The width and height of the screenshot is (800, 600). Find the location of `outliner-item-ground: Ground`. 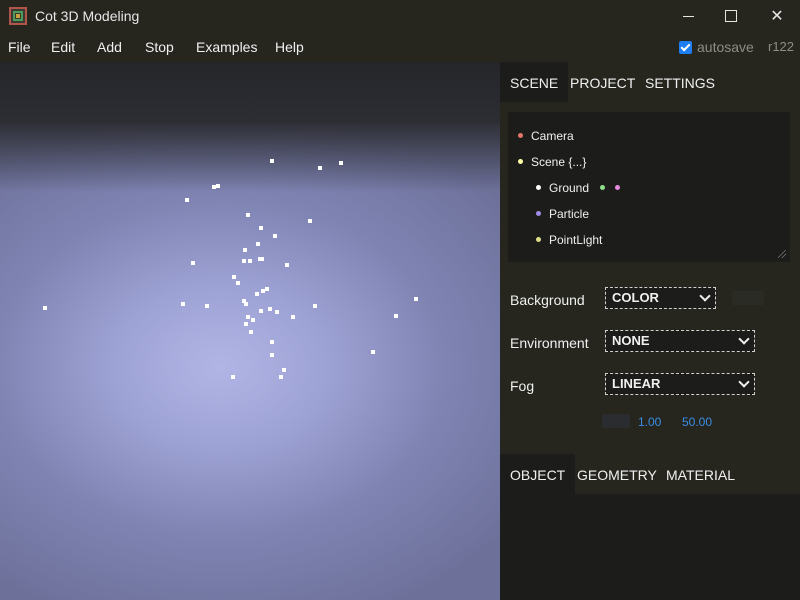

outliner-item-ground: Ground is located at coordinates (582, 188).